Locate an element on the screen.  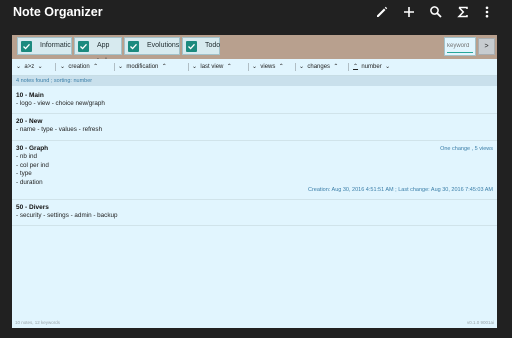
app-title: Note Organizer is located at coordinates (58, 12).